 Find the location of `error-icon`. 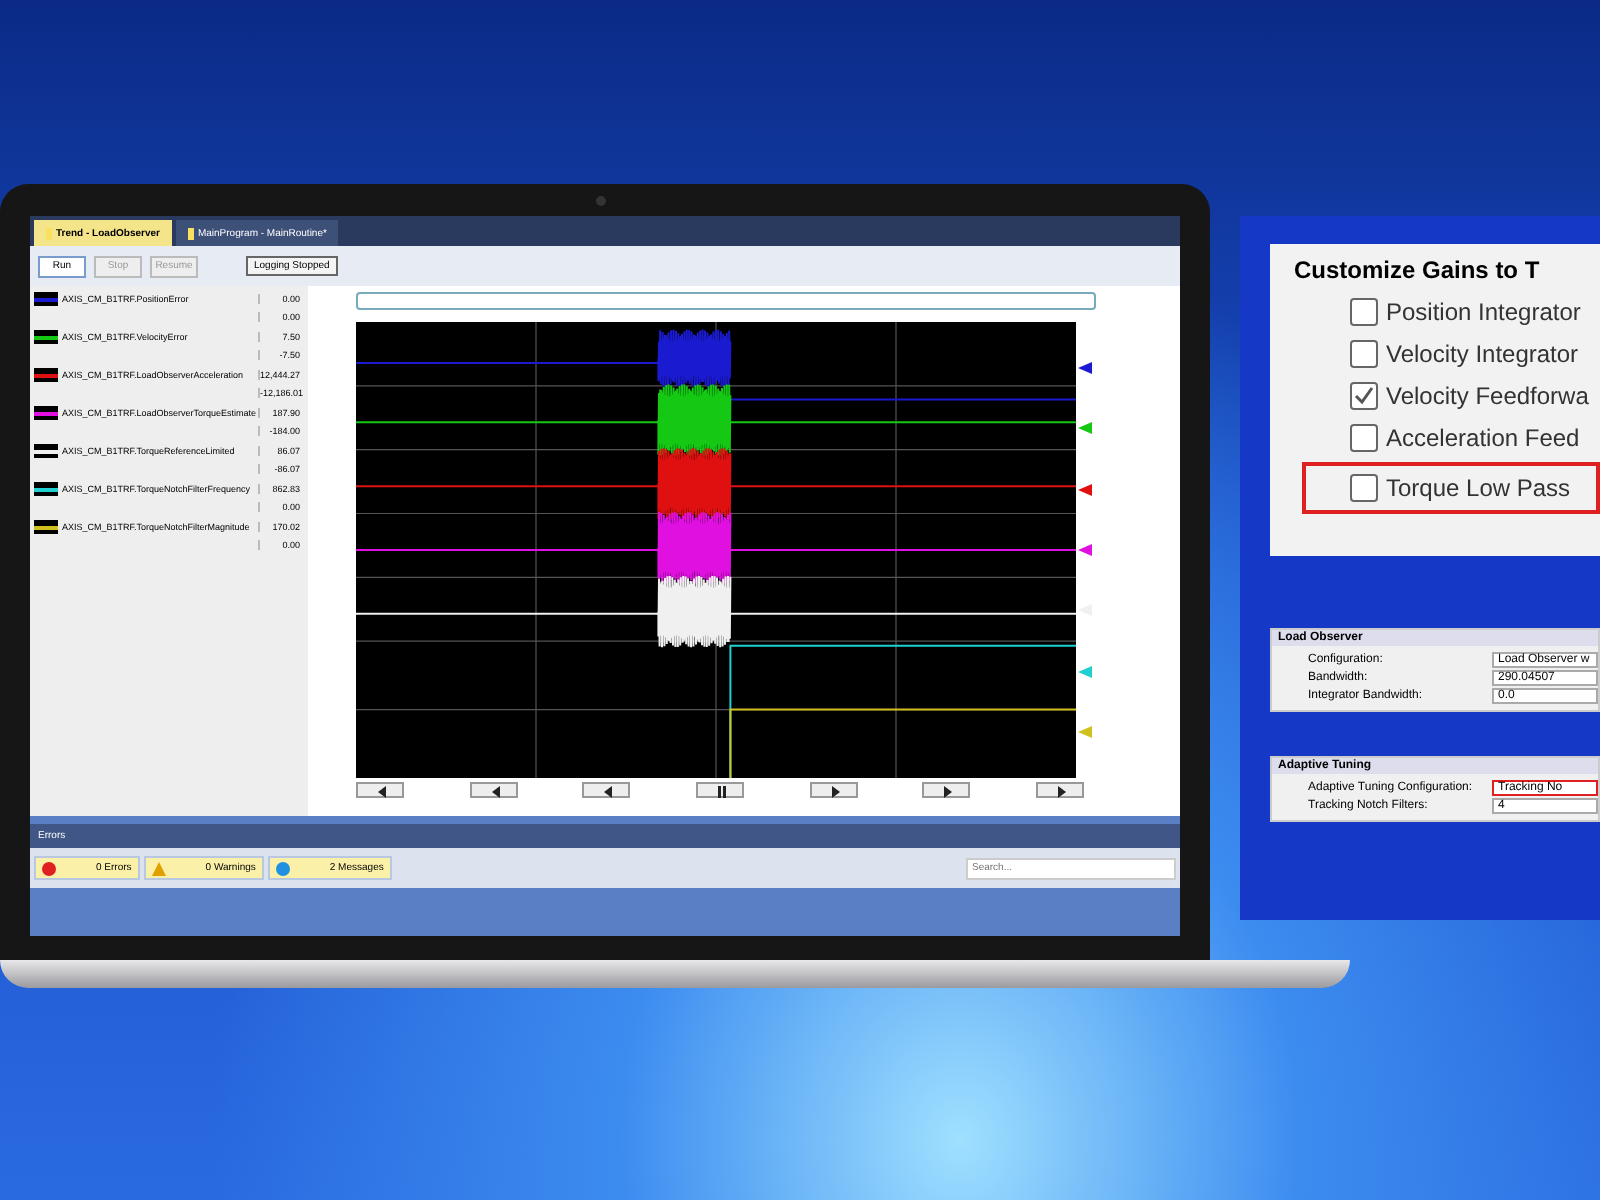

error-icon is located at coordinates (49, 868).